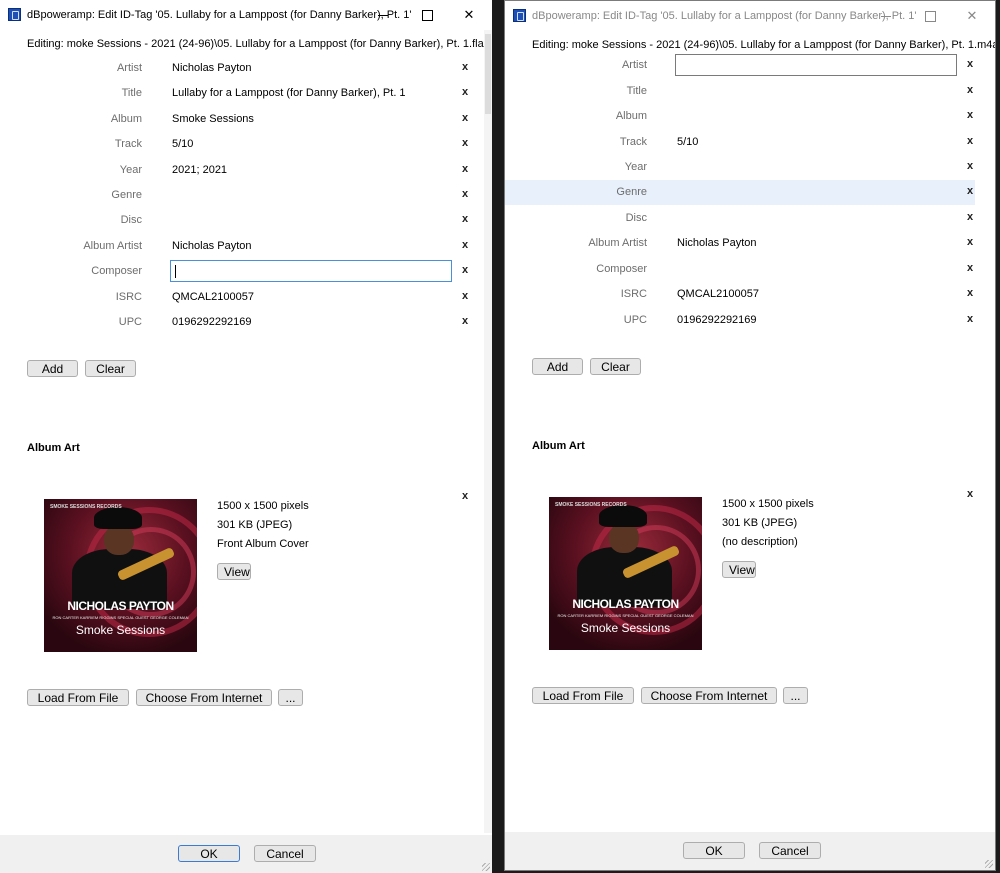 This screenshot has width=1000, height=873. What do you see at coordinates (128, 144) in the screenshot?
I see `field-label: Track` at bounding box center [128, 144].